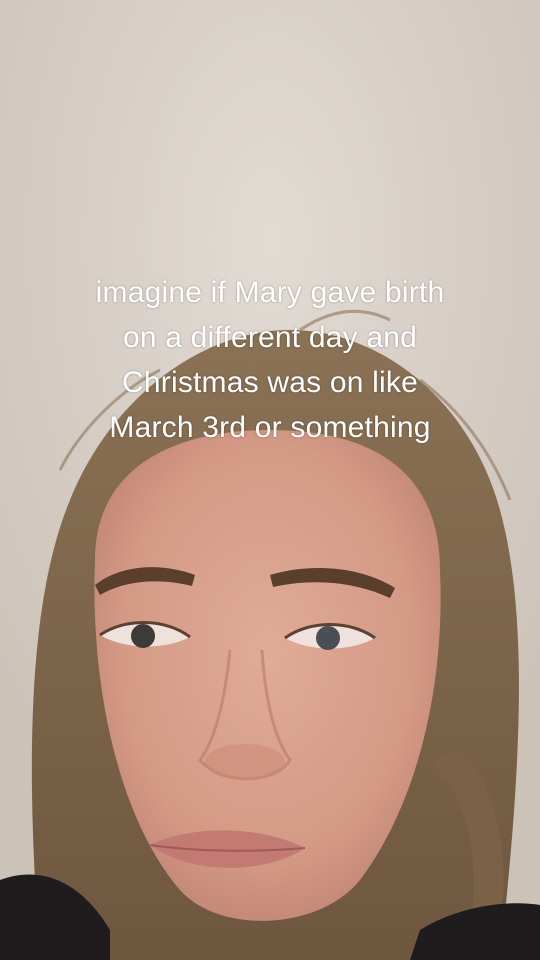 The width and height of the screenshot is (540, 960). Describe the element at coordinates (270, 292) in the screenshot. I see `caption-line-1: imagine if Mary gave birth` at that location.